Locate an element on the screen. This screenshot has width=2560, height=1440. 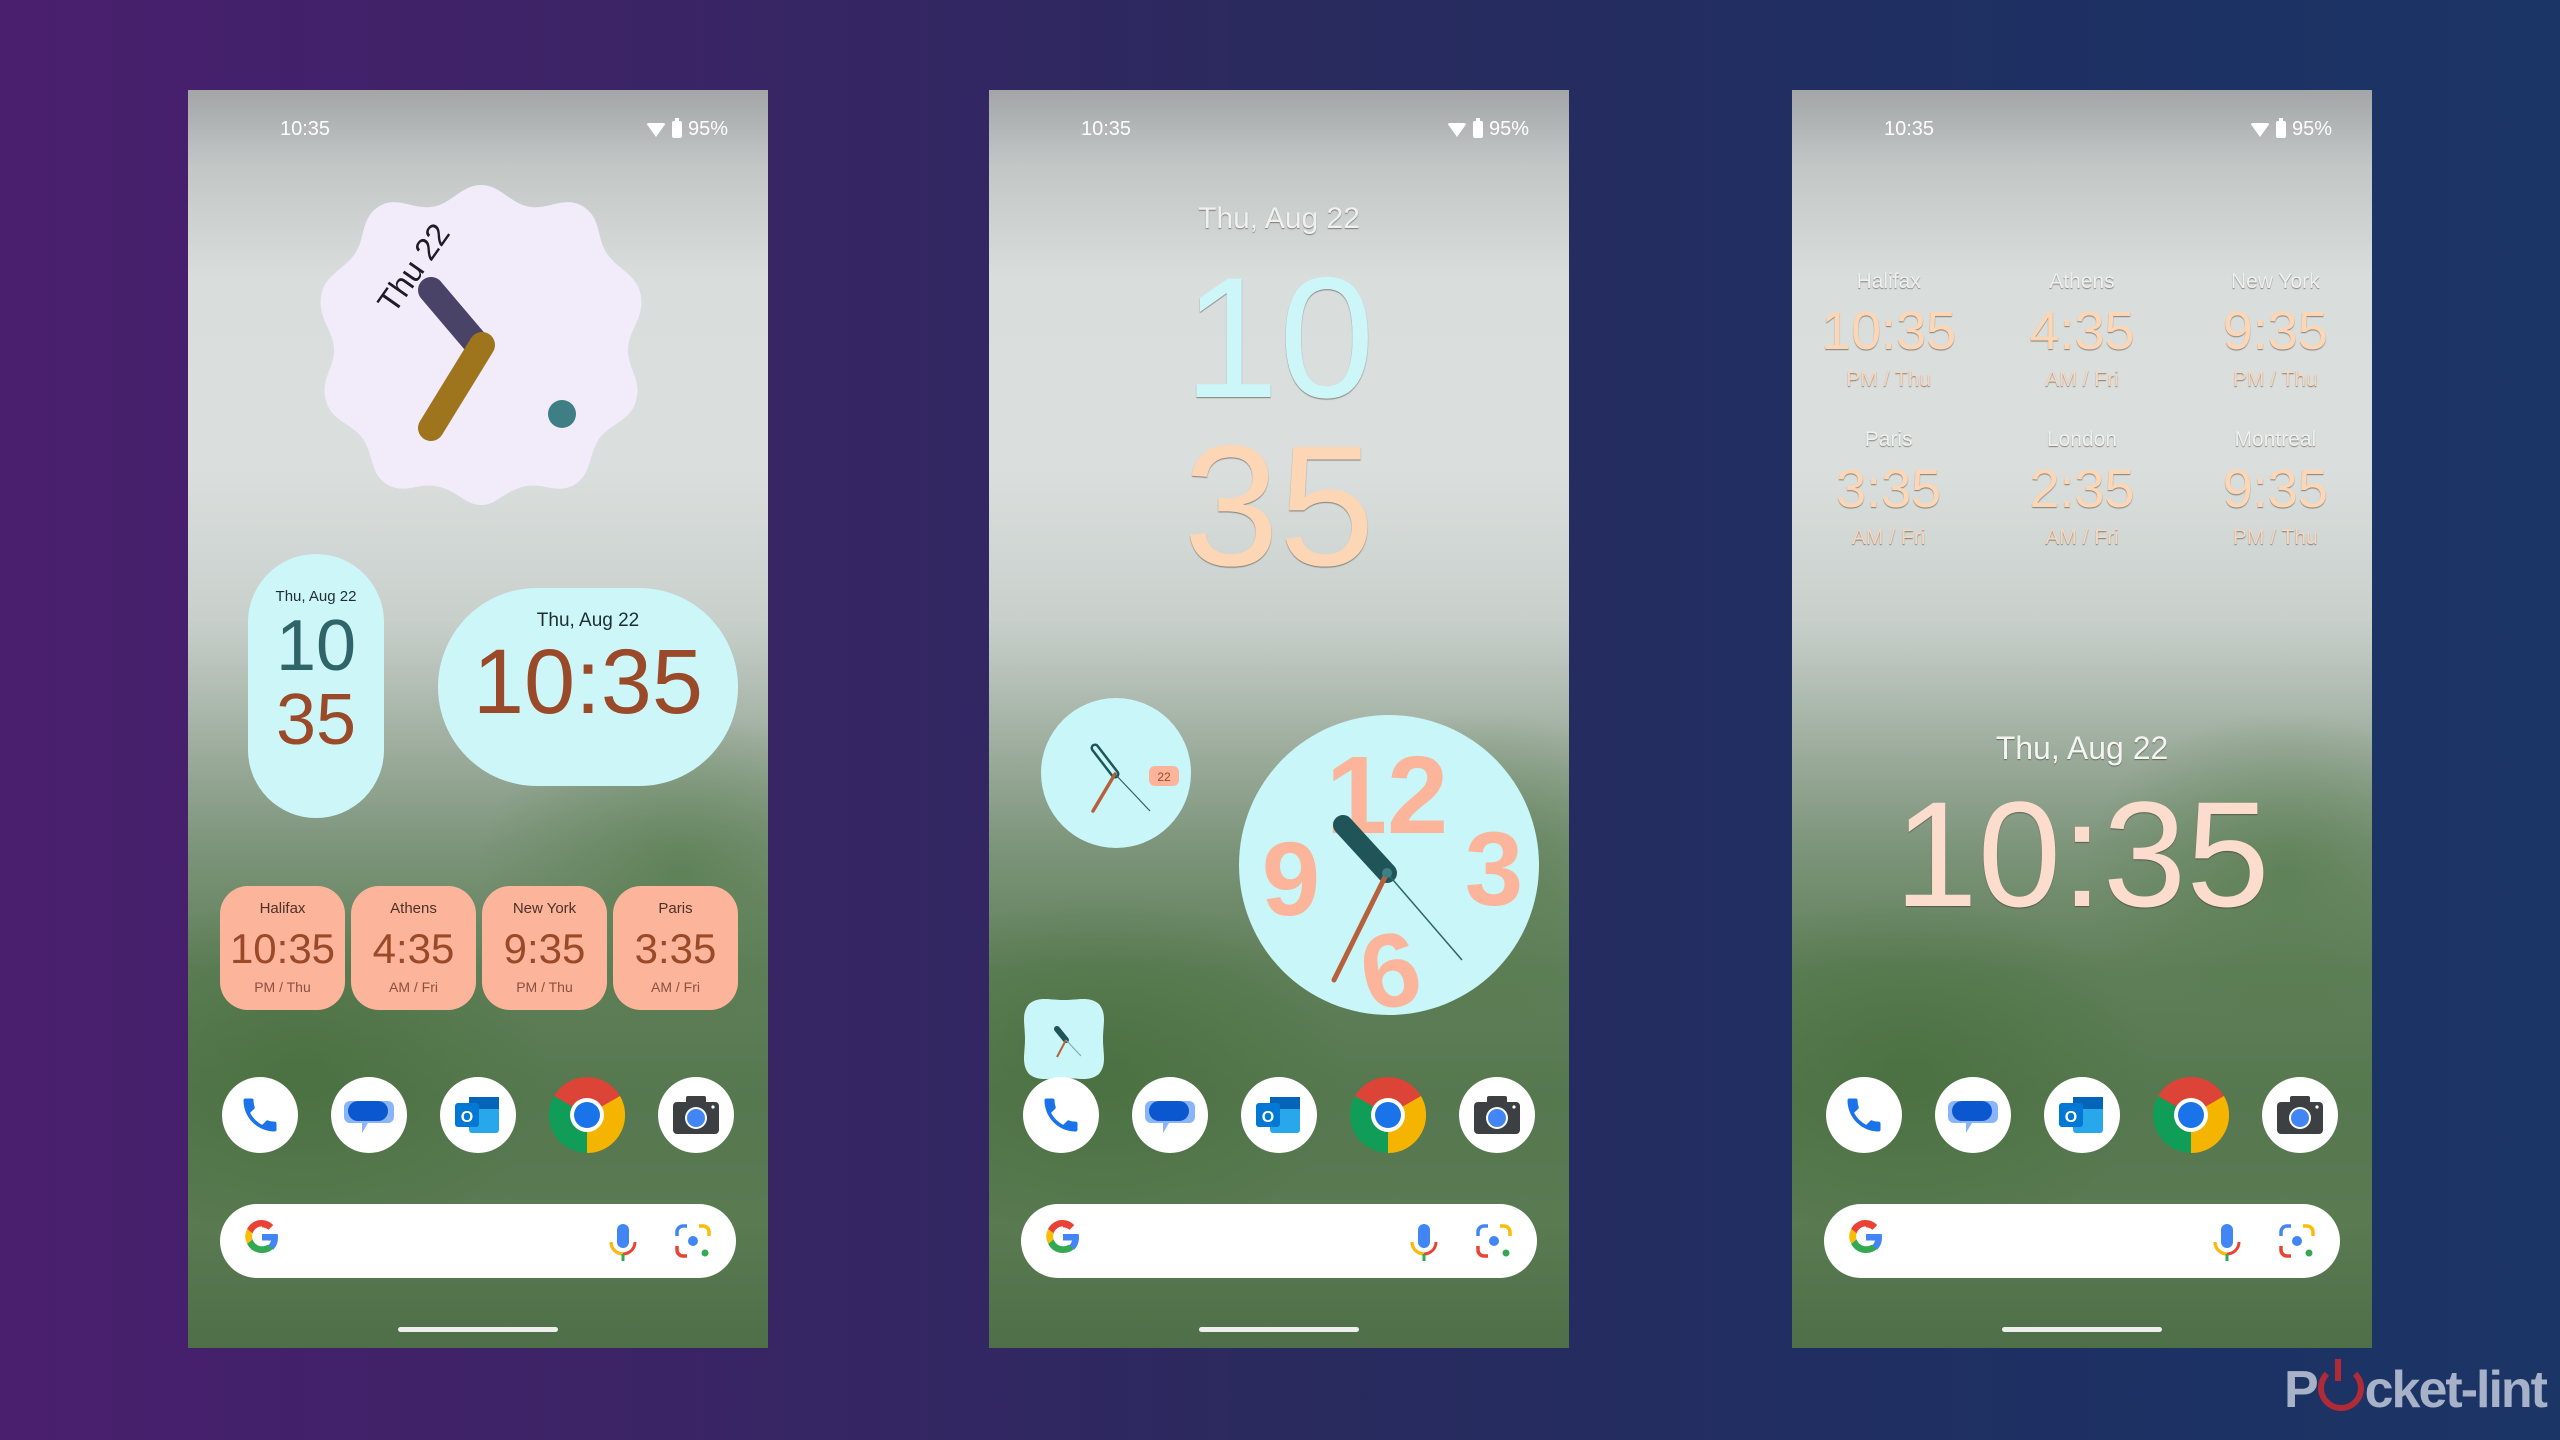
city-time: 4:35 is located at coordinates (2082, 331).